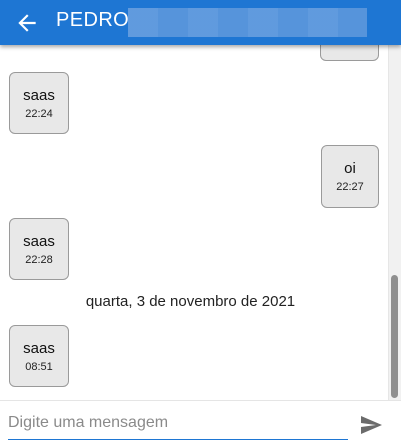 The image size is (401, 447). I want to click on message-composer, so click(200, 423).